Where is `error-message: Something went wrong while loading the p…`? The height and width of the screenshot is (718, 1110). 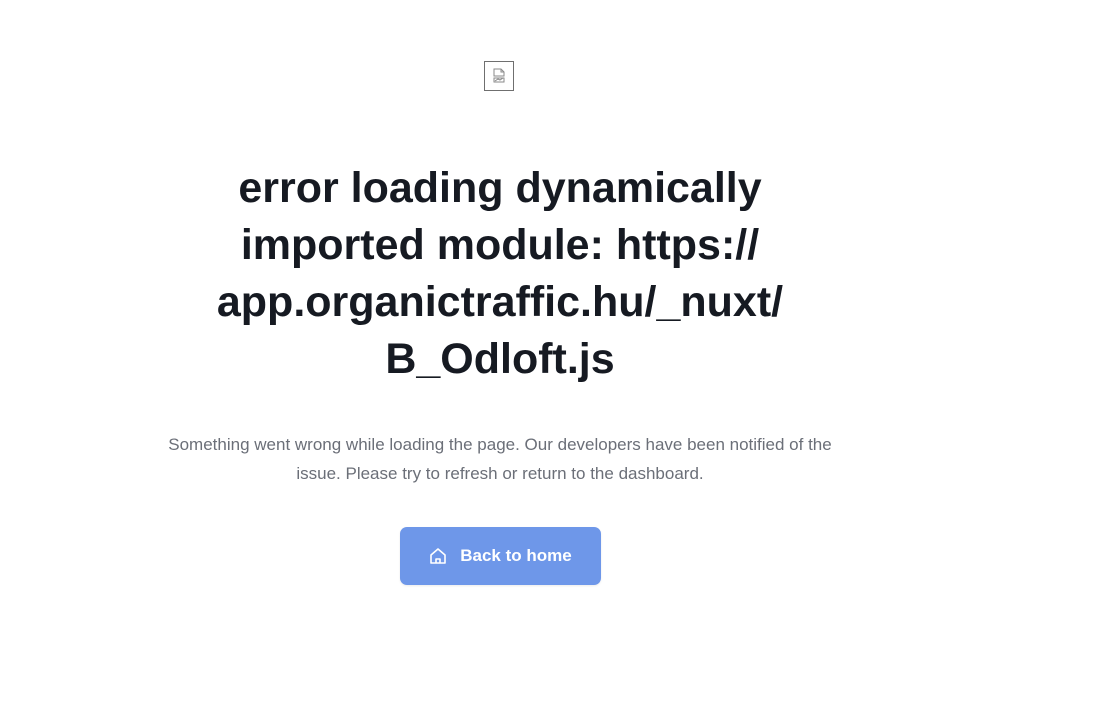 error-message: Something went wrong while loading the p… is located at coordinates (500, 459).